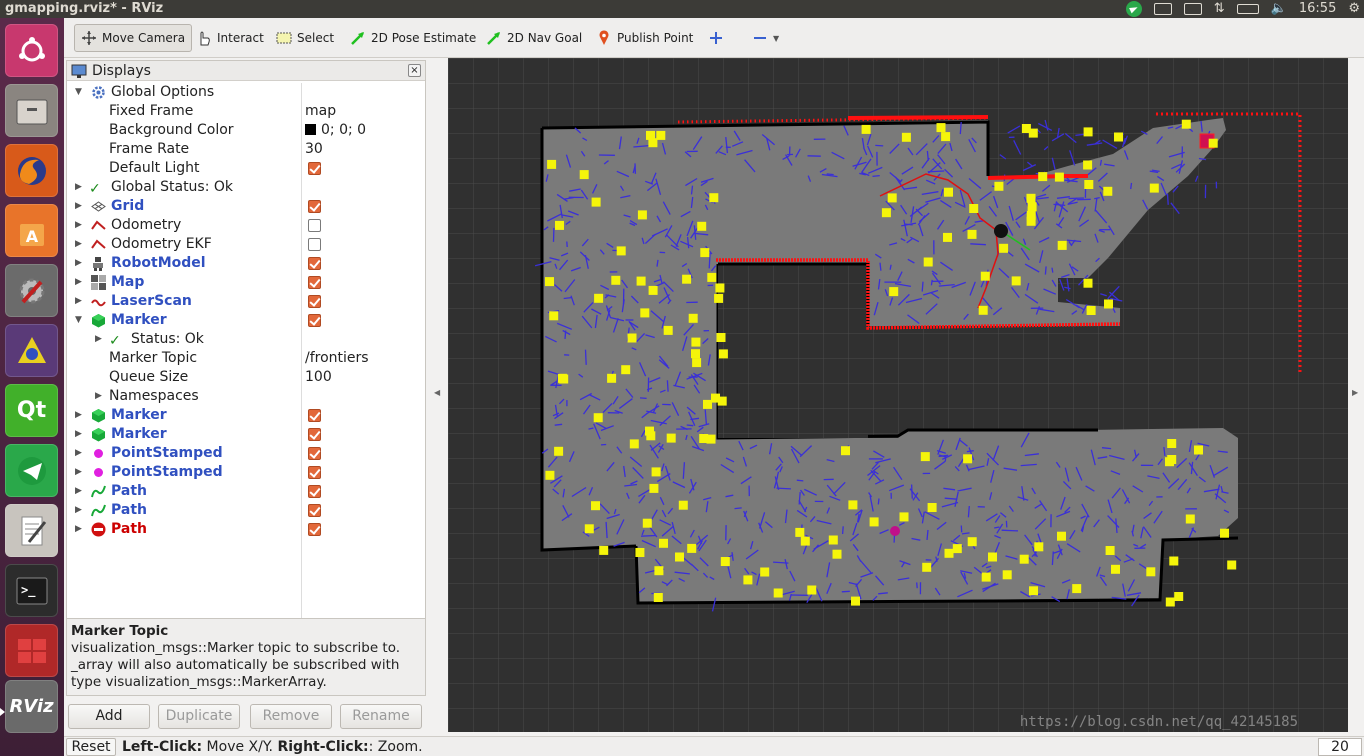 This screenshot has height=756, width=1364. What do you see at coordinates (314, 434) in the screenshot?
I see `marker-3-checkbox` at bounding box center [314, 434].